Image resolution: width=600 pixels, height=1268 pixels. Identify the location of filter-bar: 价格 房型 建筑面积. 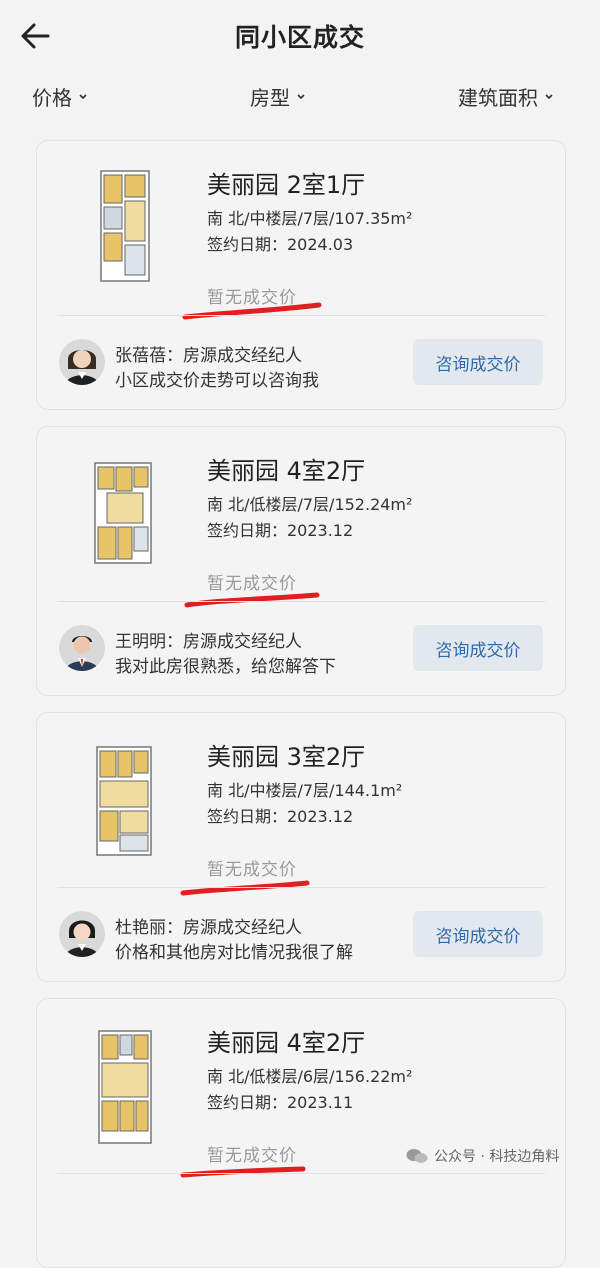
(300, 98).